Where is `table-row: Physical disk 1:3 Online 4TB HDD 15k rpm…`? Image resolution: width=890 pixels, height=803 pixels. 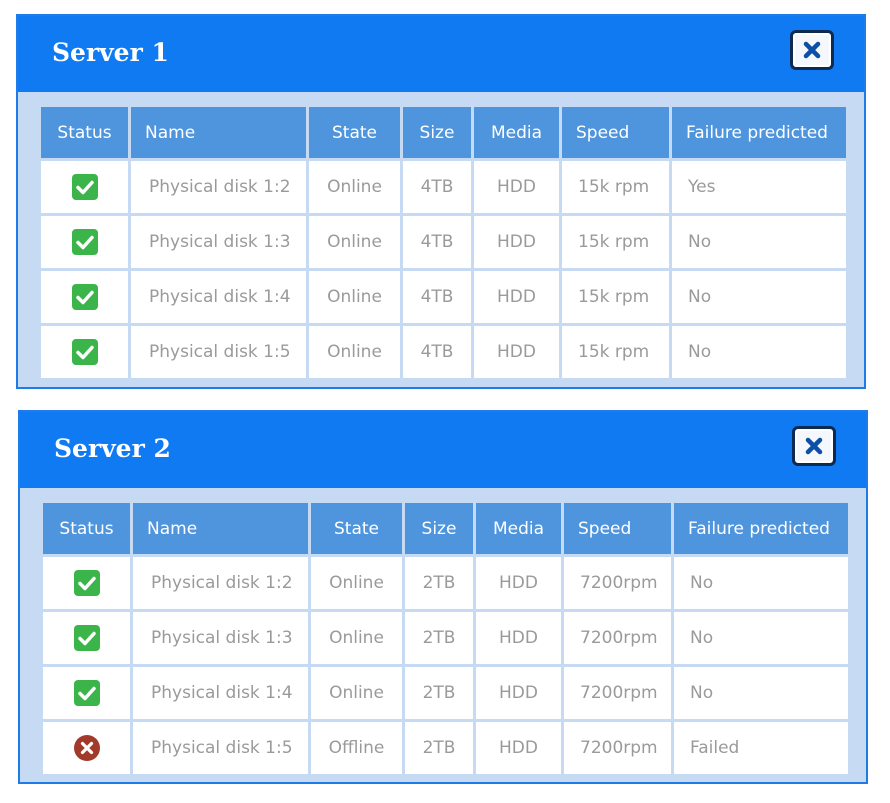
table-row: Physical disk 1:3 Online 4TB HDD 15k rpm… is located at coordinates (442, 242).